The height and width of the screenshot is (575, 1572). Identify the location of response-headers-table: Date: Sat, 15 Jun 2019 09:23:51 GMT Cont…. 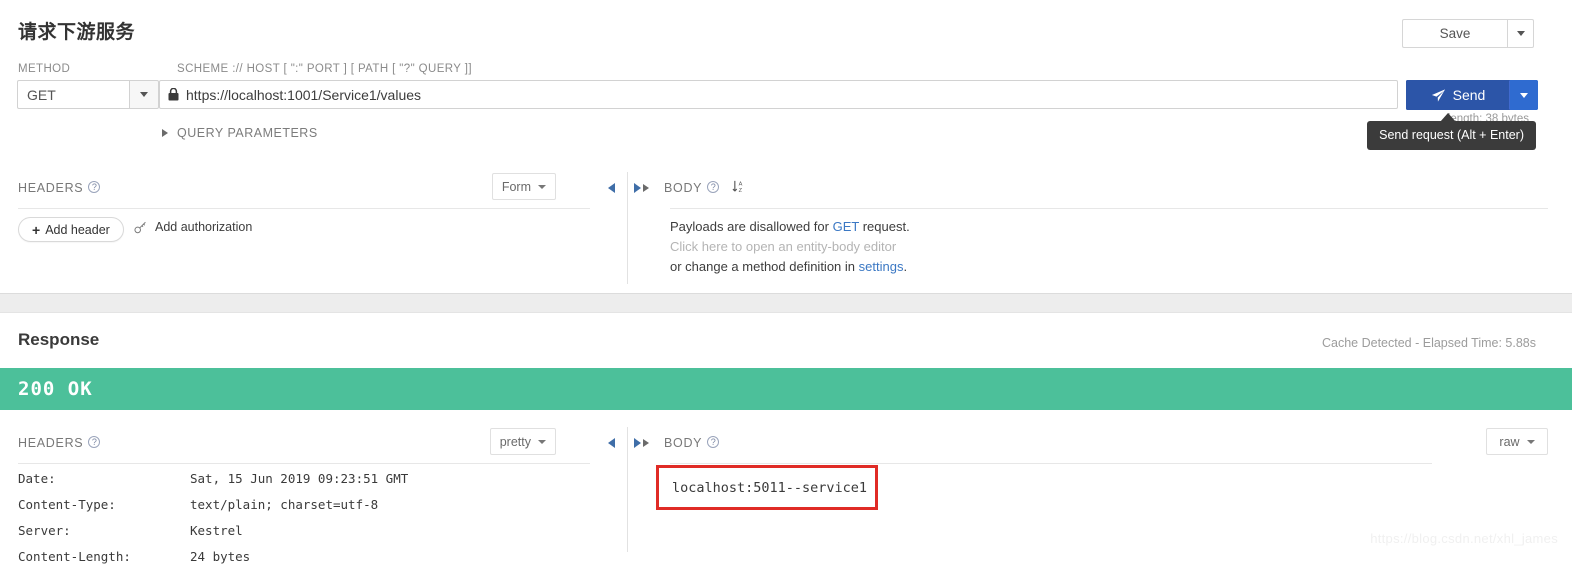
(213, 523).